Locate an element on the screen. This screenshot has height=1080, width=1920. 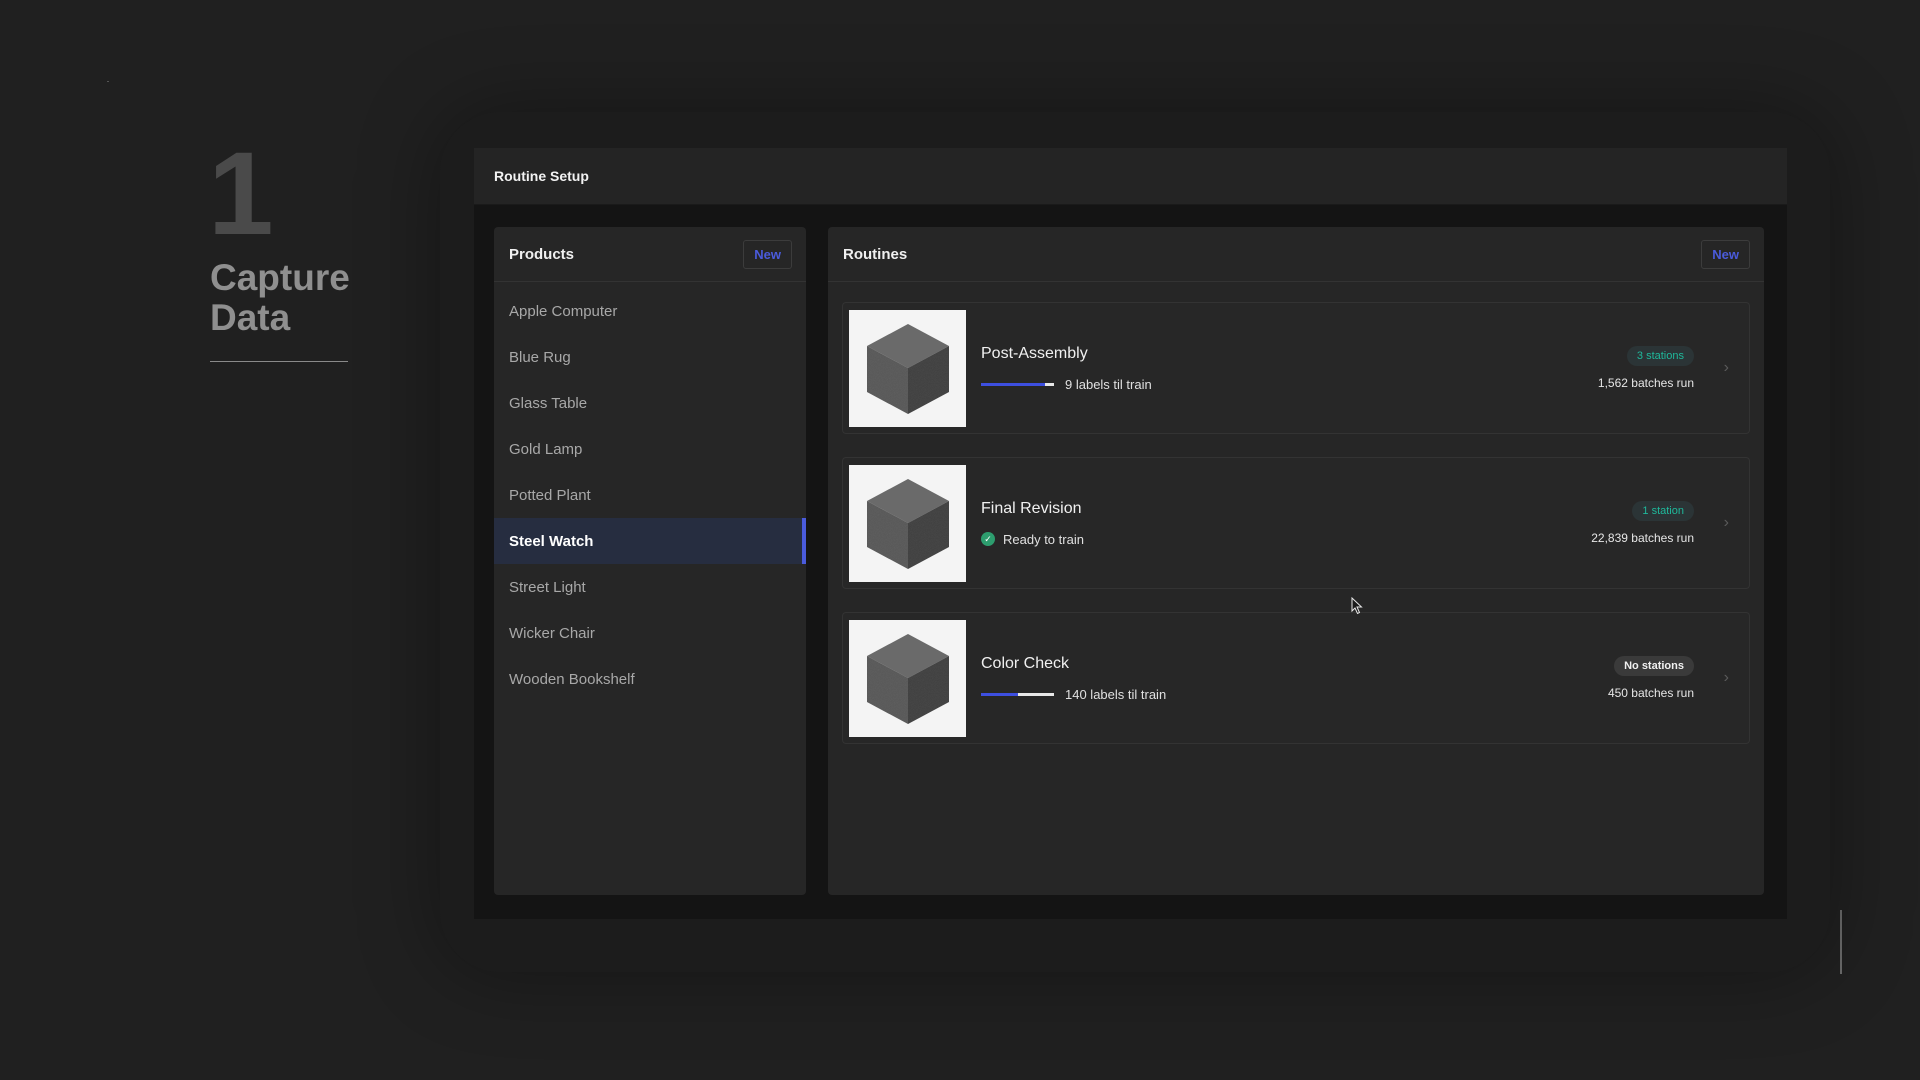
routine-meta: No stations 450 batches run is located at coordinates (1651, 678).